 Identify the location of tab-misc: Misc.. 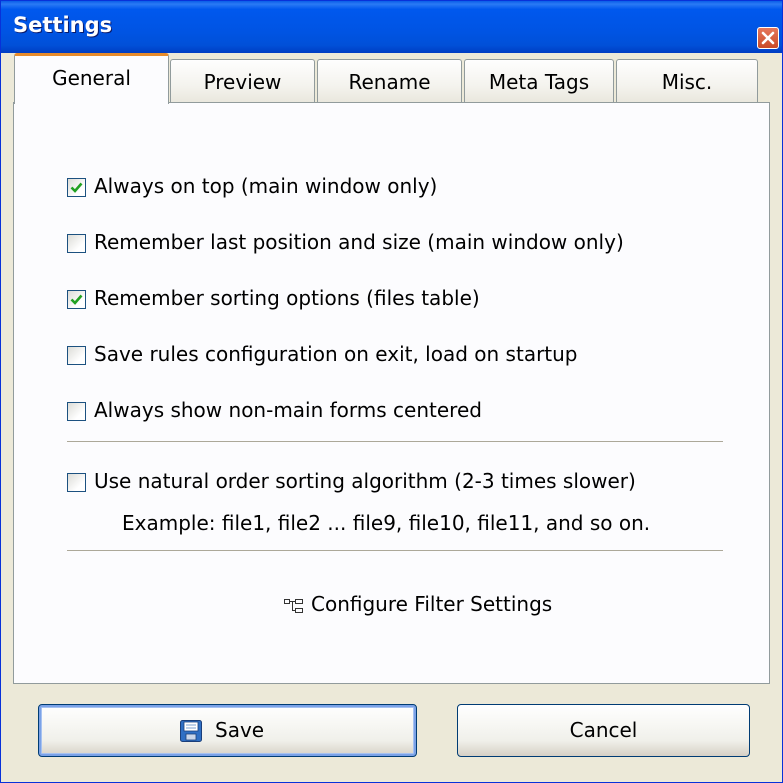
(687, 81).